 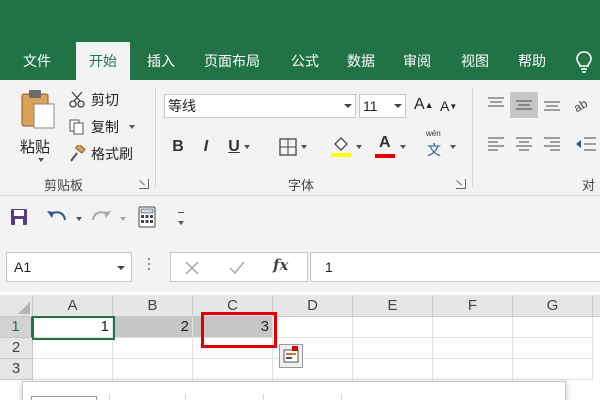 I want to click on cell-g2, so click(x=553, y=348).